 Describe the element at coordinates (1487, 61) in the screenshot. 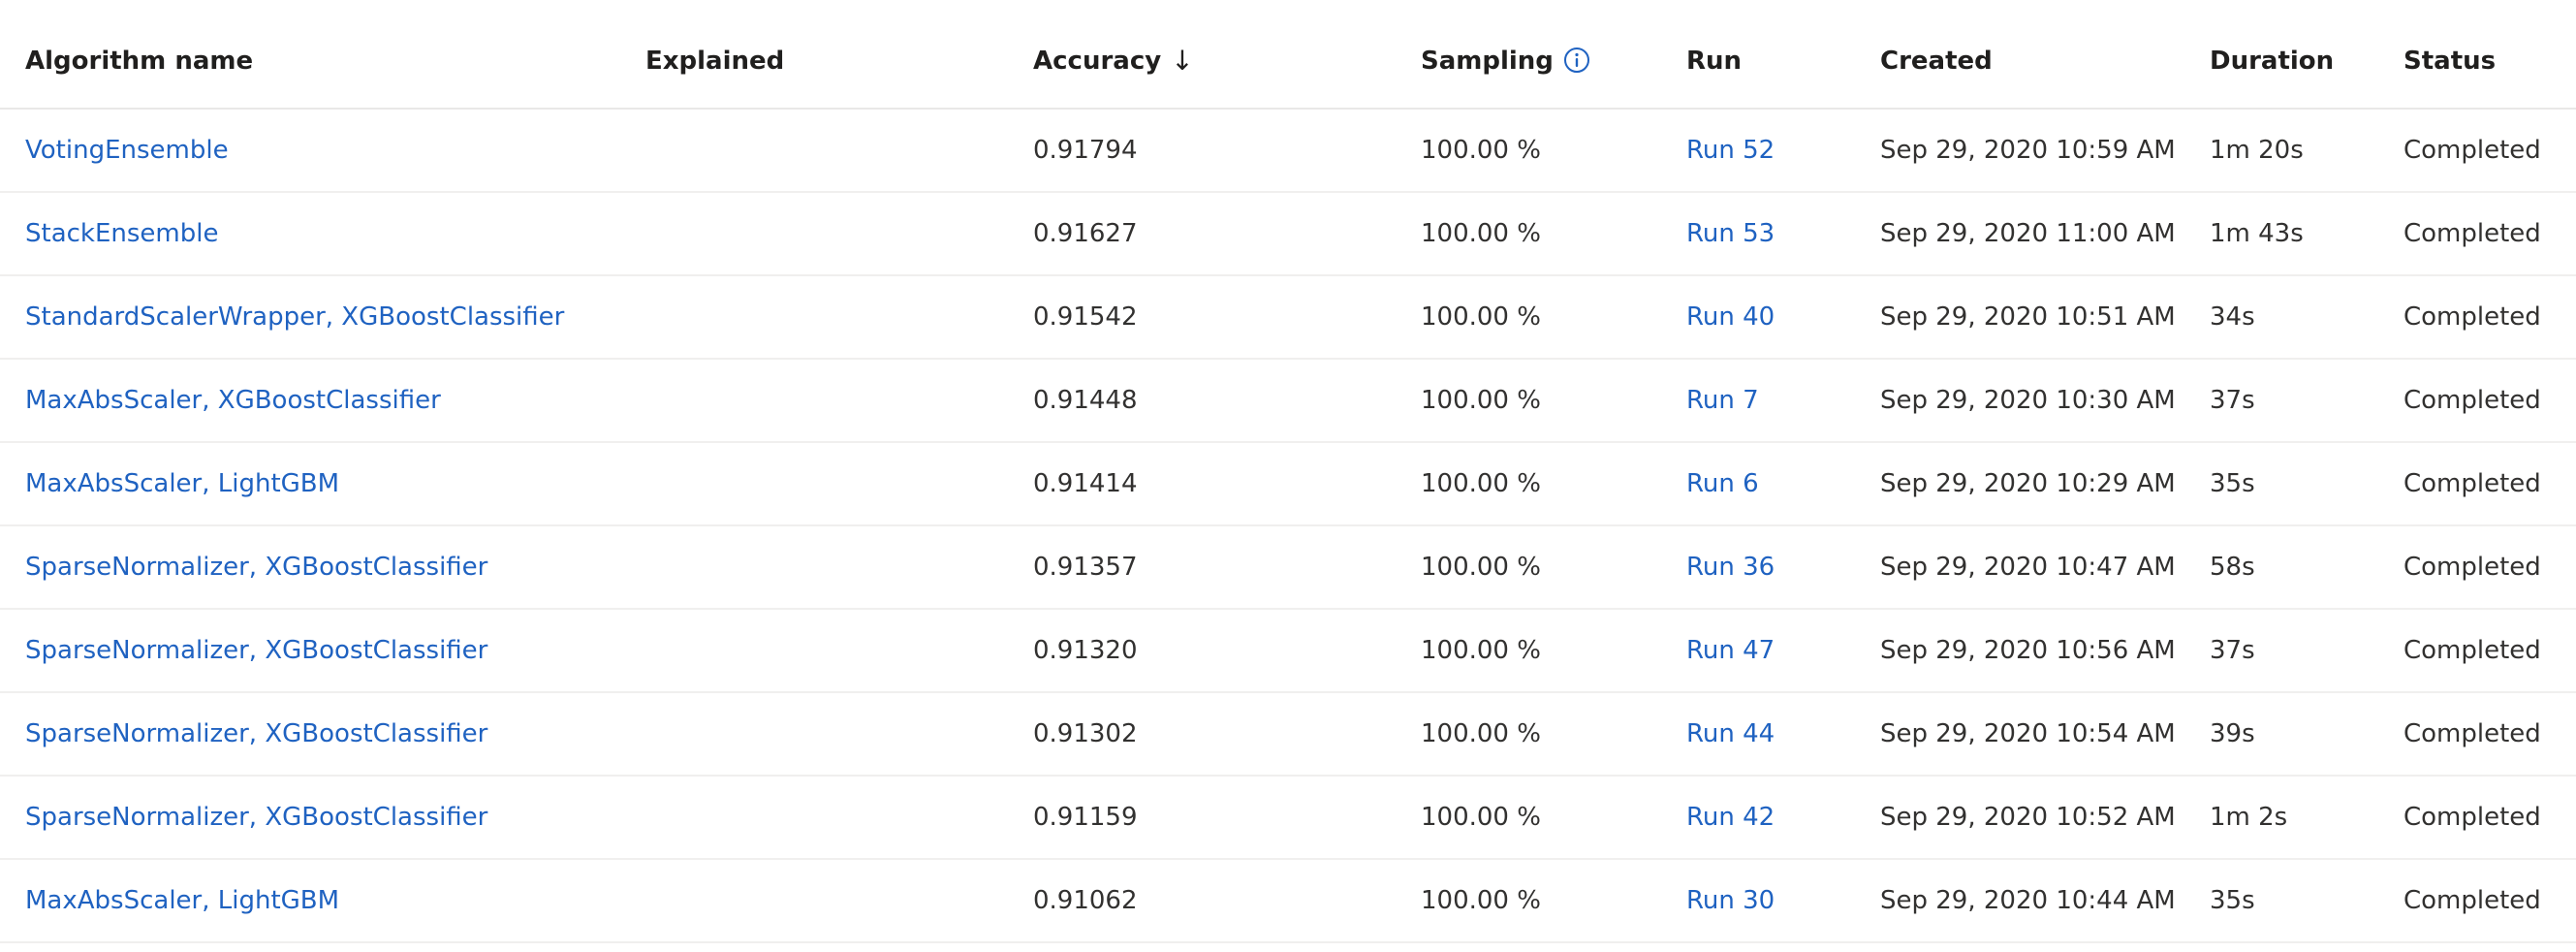

I see `column-header-sampling-label: Sampling` at that location.